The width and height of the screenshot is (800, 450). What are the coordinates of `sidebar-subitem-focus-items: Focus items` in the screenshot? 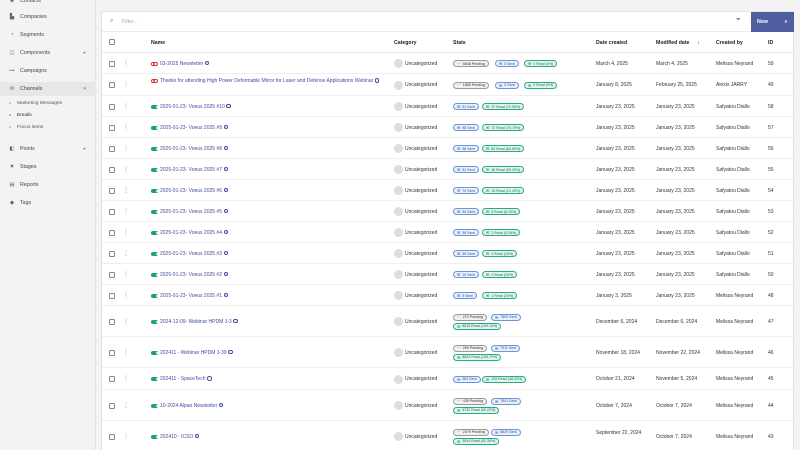 It's located at (48, 127).